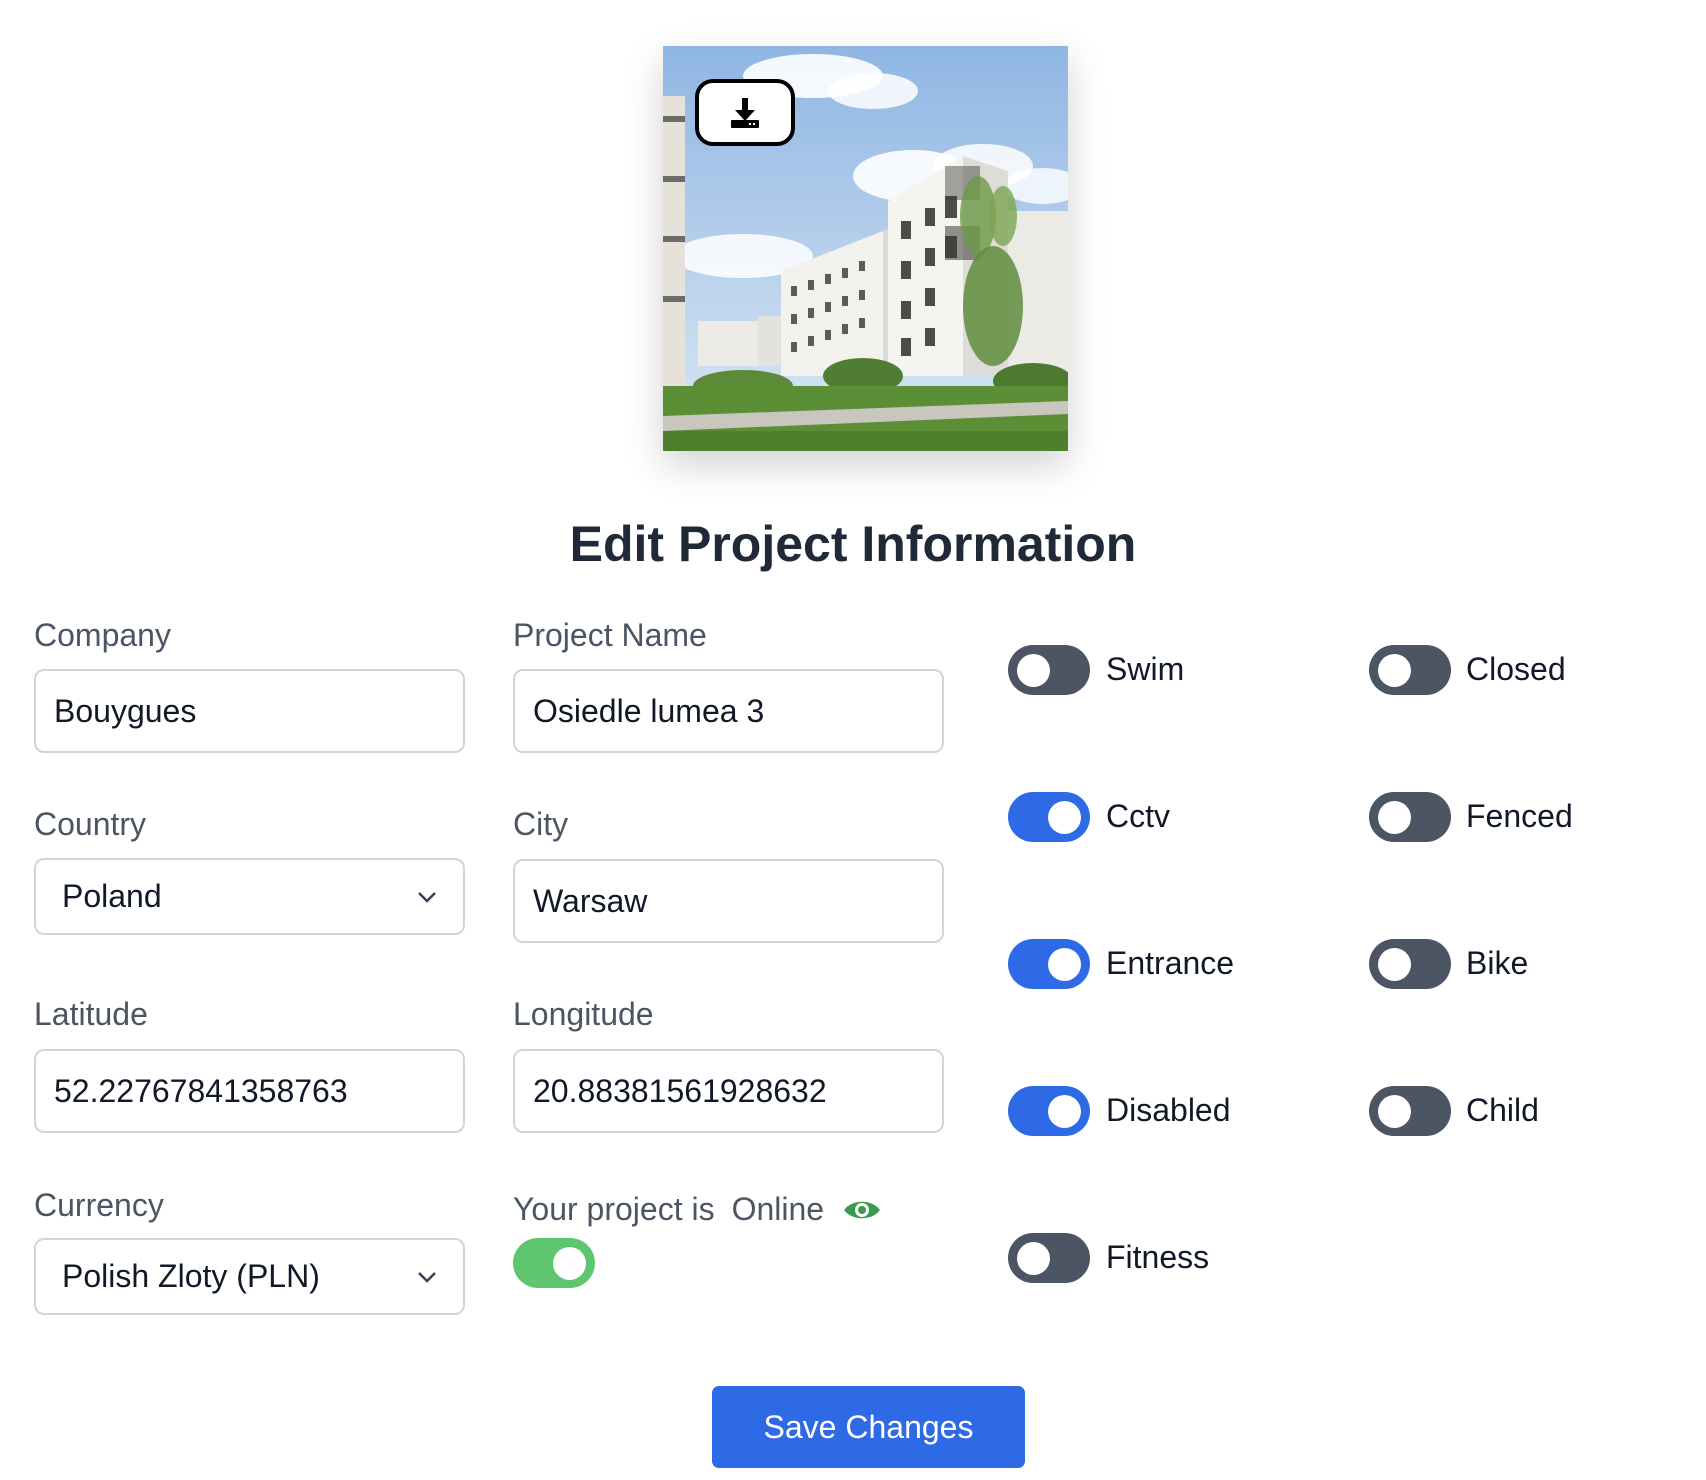 This screenshot has width=1706, height=1480. Describe the element at coordinates (249, 896) in the screenshot. I see `country-select: Poland` at that location.